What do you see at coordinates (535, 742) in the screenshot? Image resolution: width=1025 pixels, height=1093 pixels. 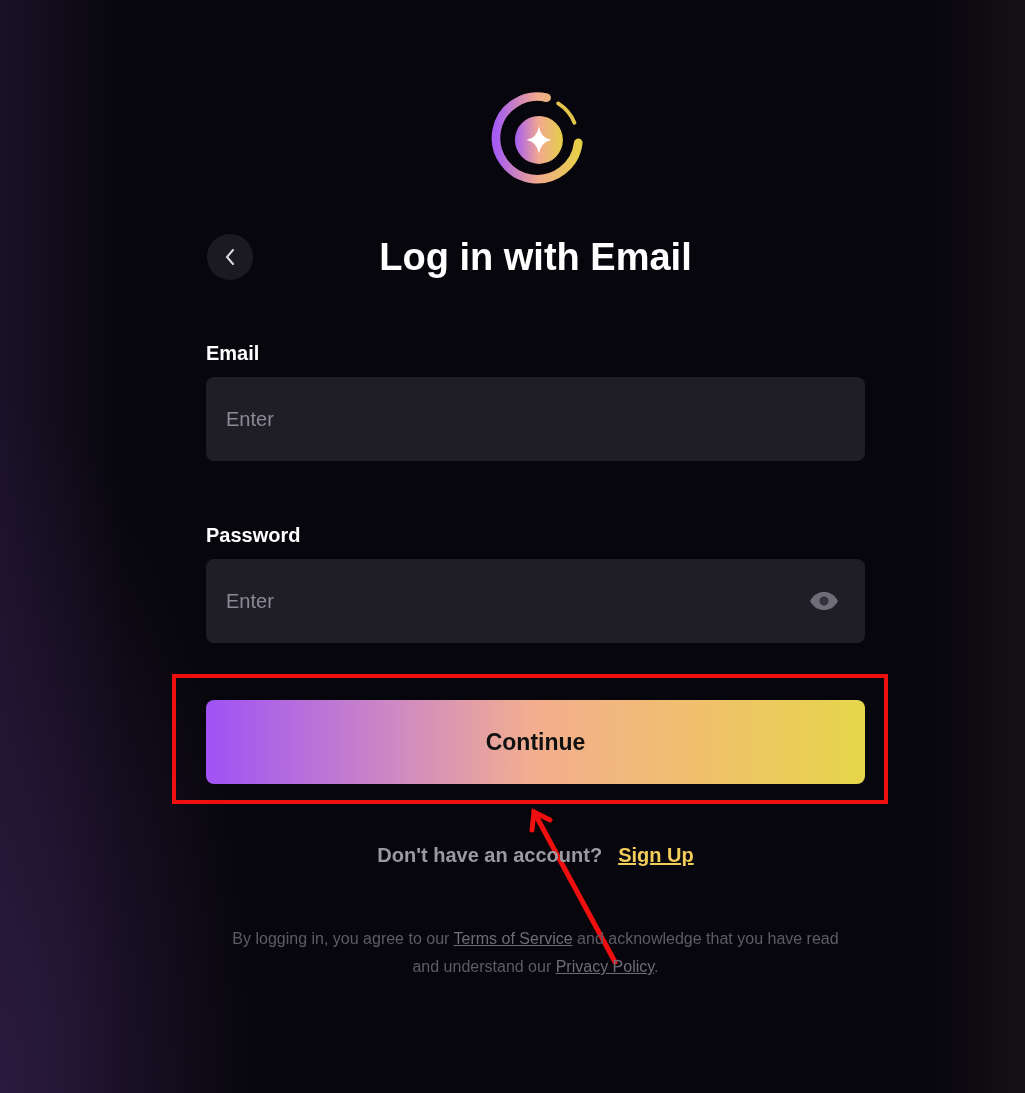 I see `continue-button: Continue` at bounding box center [535, 742].